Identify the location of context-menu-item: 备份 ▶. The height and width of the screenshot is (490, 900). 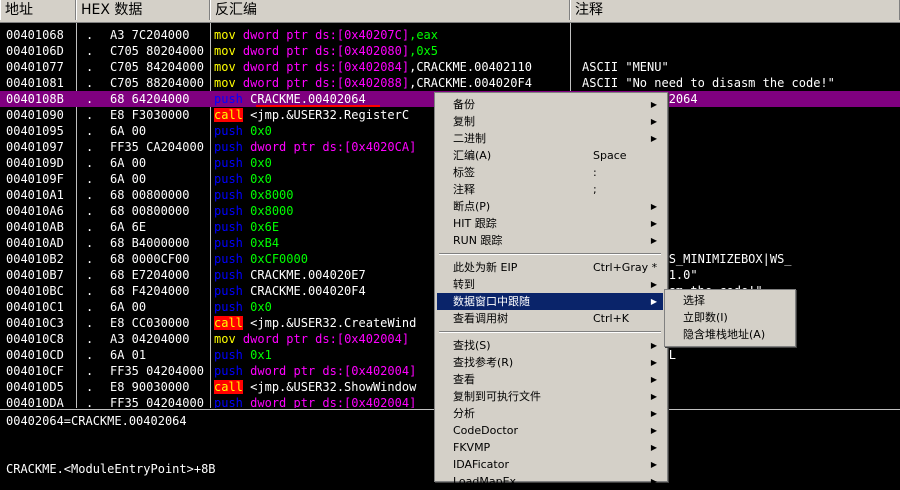
(550, 104).